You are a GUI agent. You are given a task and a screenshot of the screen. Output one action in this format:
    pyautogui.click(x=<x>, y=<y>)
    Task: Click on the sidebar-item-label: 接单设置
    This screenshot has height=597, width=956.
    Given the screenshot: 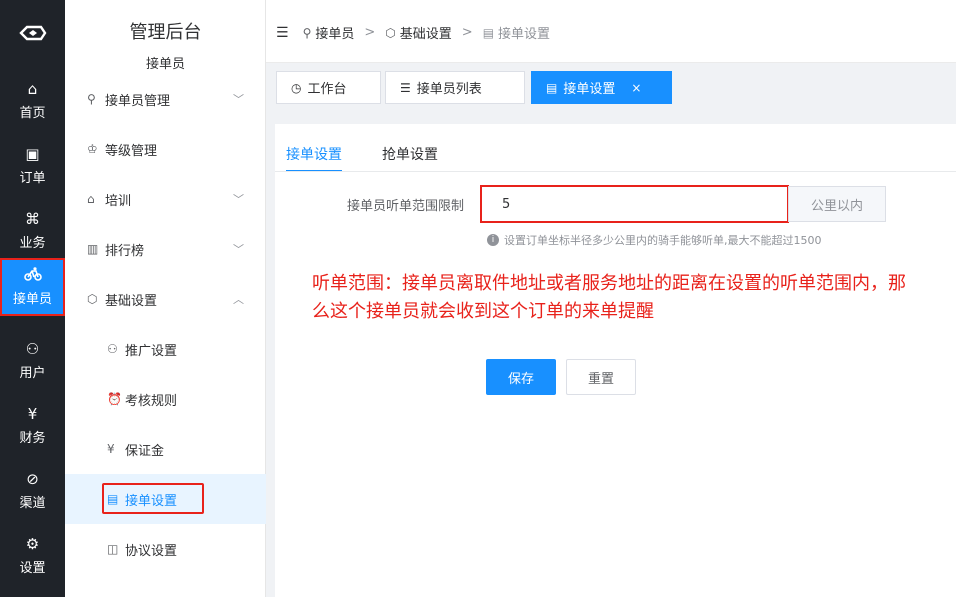 What is the action you would take?
    pyautogui.click(x=151, y=501)
    